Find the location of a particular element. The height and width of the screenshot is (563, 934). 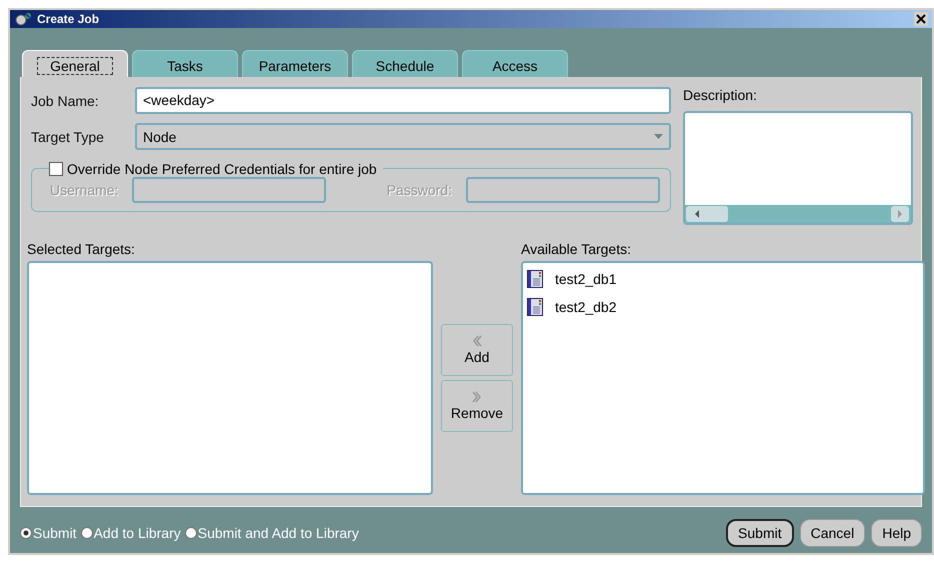

field-label: Target Type is located at coordinates (68, 136).